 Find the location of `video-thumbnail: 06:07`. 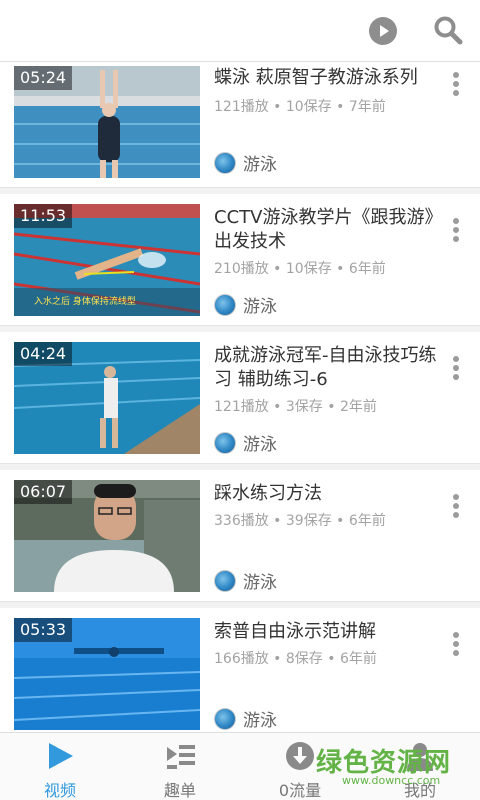

video-thumbnail: 06:07 is located at coordinates (107, 536).